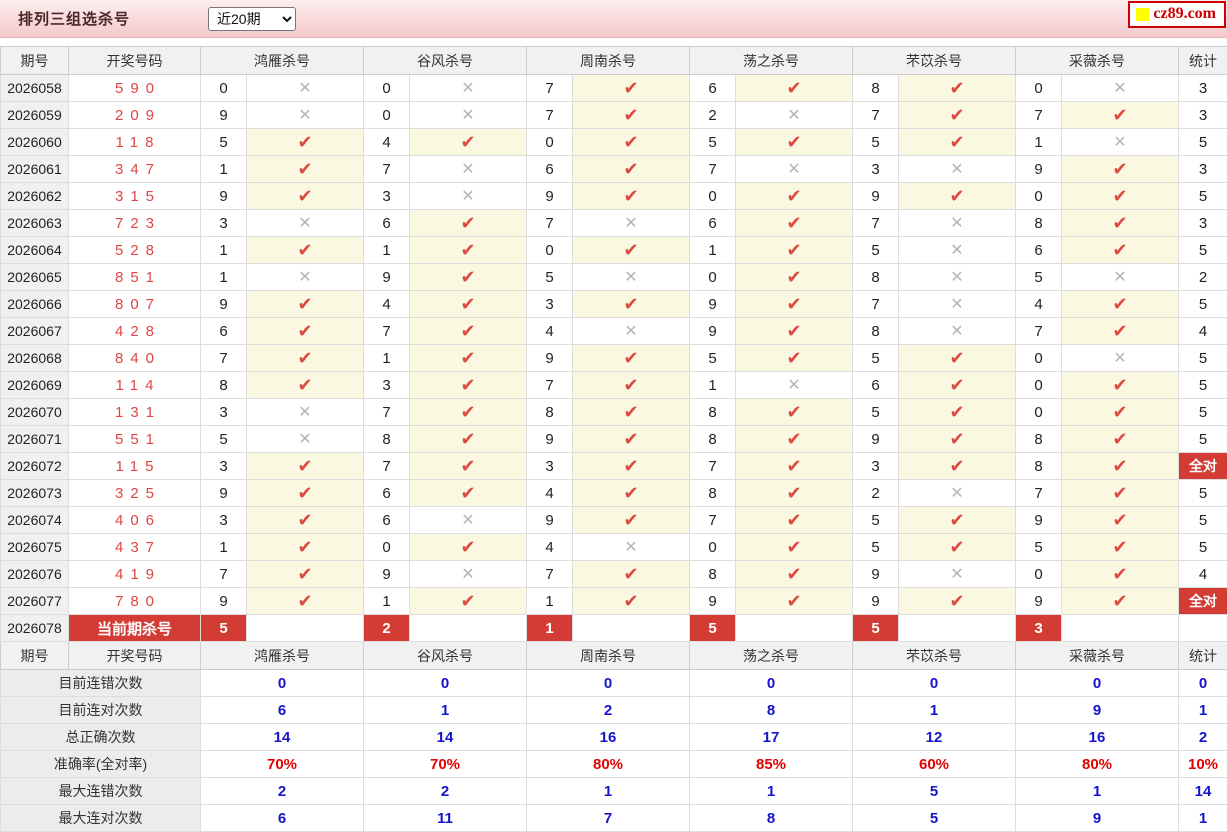 The height and width of the screenshot is (832, 1227). I want to click on range-select: 近20期, so click(252, 19).